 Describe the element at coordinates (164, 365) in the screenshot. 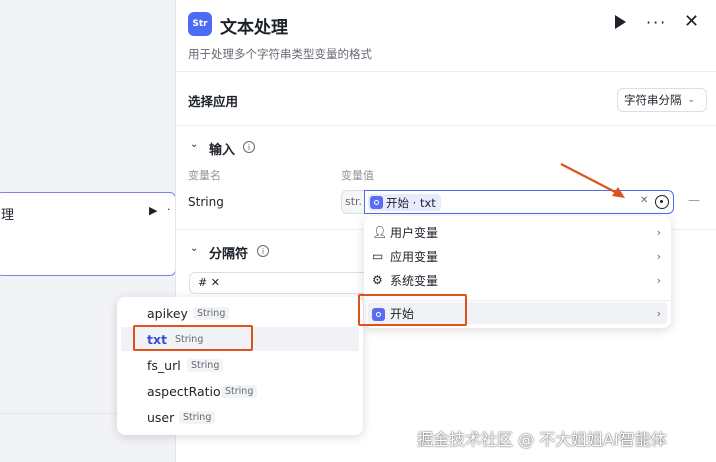

I see `variable-item-name: fs_url` at that location.